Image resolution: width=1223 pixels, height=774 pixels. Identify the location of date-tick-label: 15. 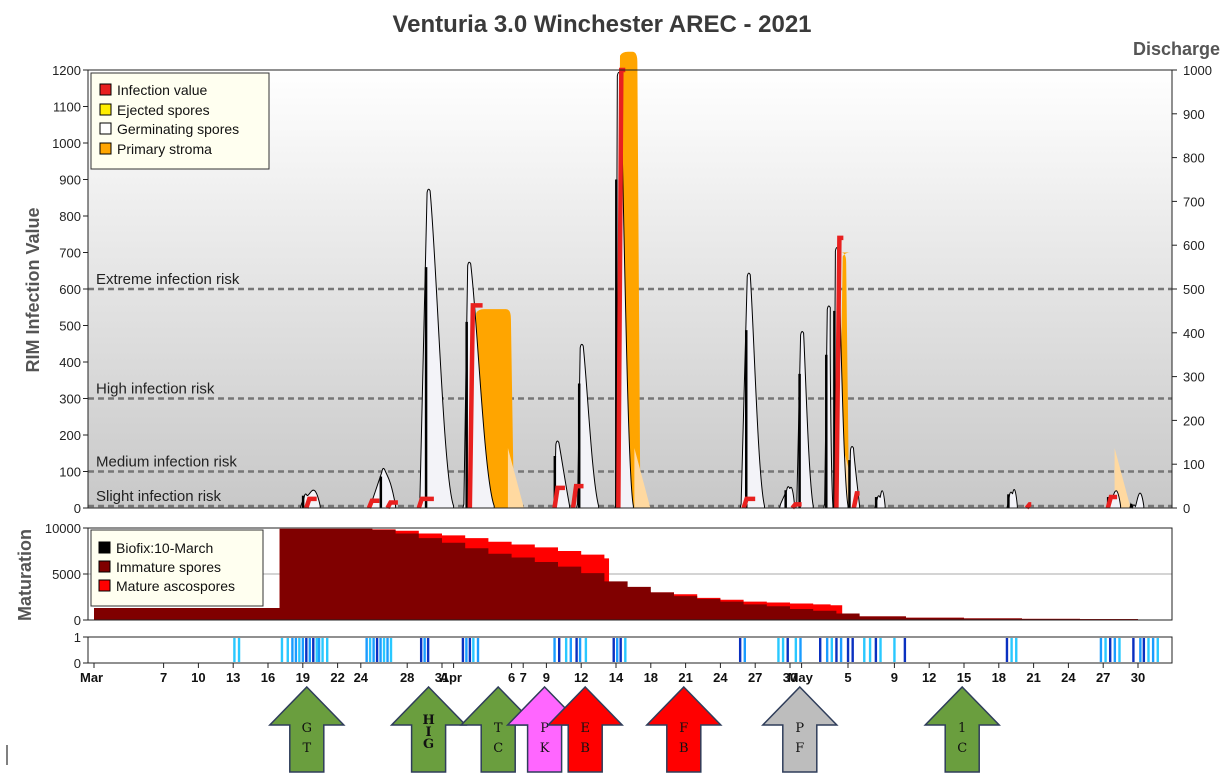
(964, 677).